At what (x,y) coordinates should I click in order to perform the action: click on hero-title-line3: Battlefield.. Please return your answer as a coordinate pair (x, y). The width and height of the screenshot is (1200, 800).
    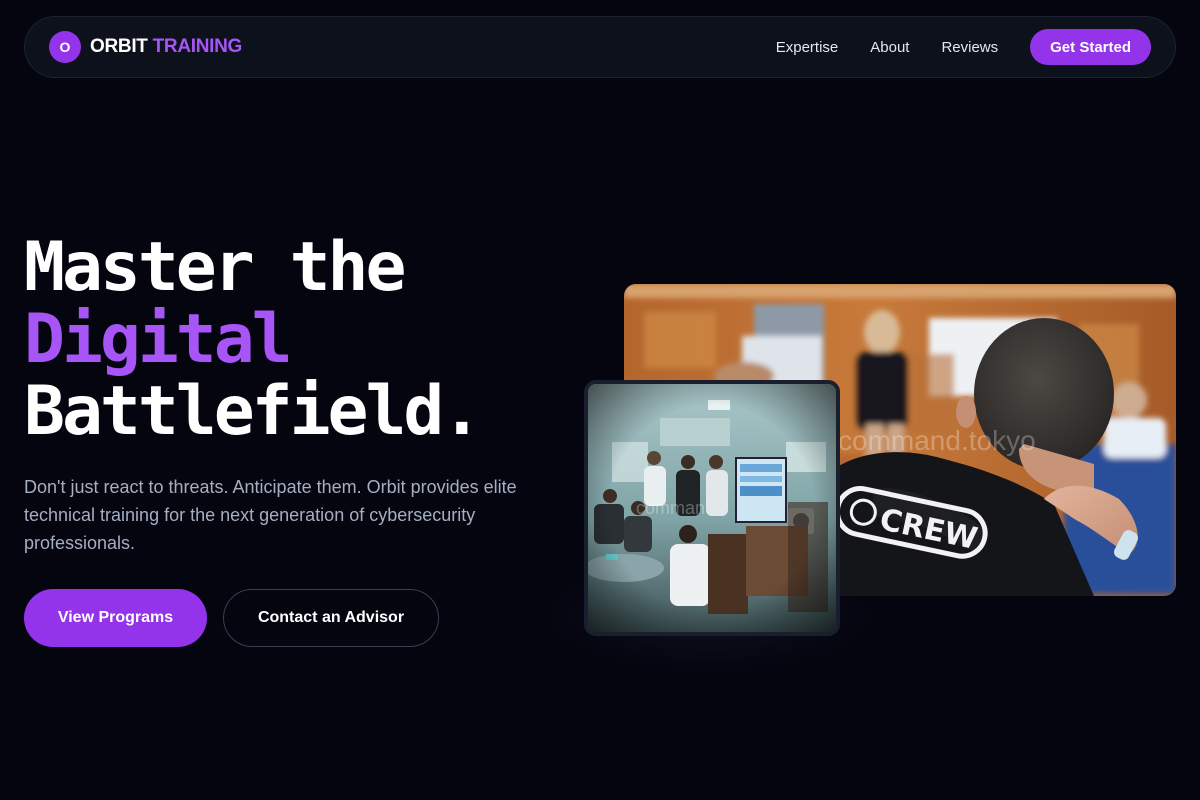
    Looking at the image, I should click on (253, 411).